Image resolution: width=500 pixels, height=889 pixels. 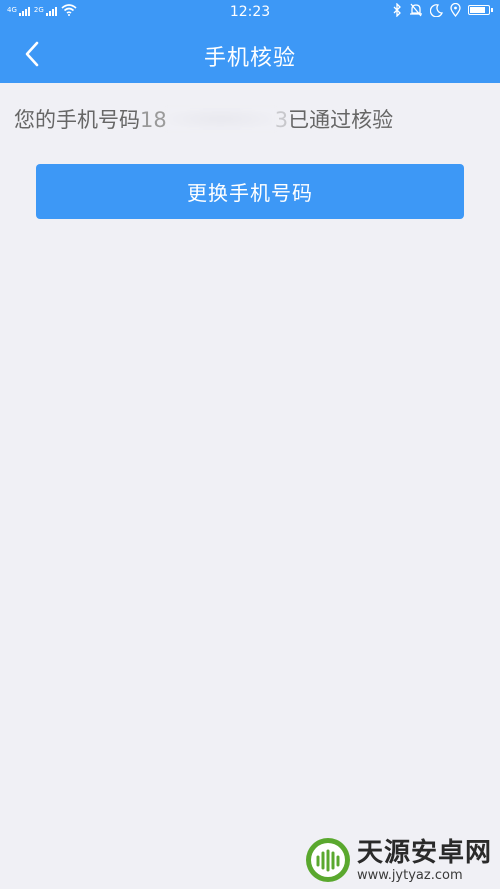 I want to click on status-right, so click(x=443, y=10).